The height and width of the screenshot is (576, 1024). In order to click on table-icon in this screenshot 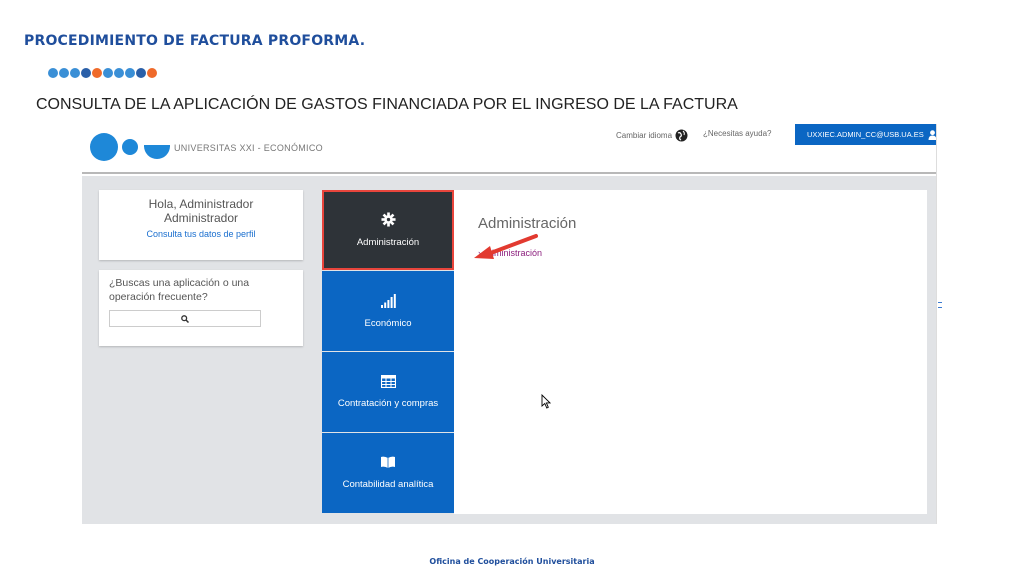, I will do `click(388, 381)`.